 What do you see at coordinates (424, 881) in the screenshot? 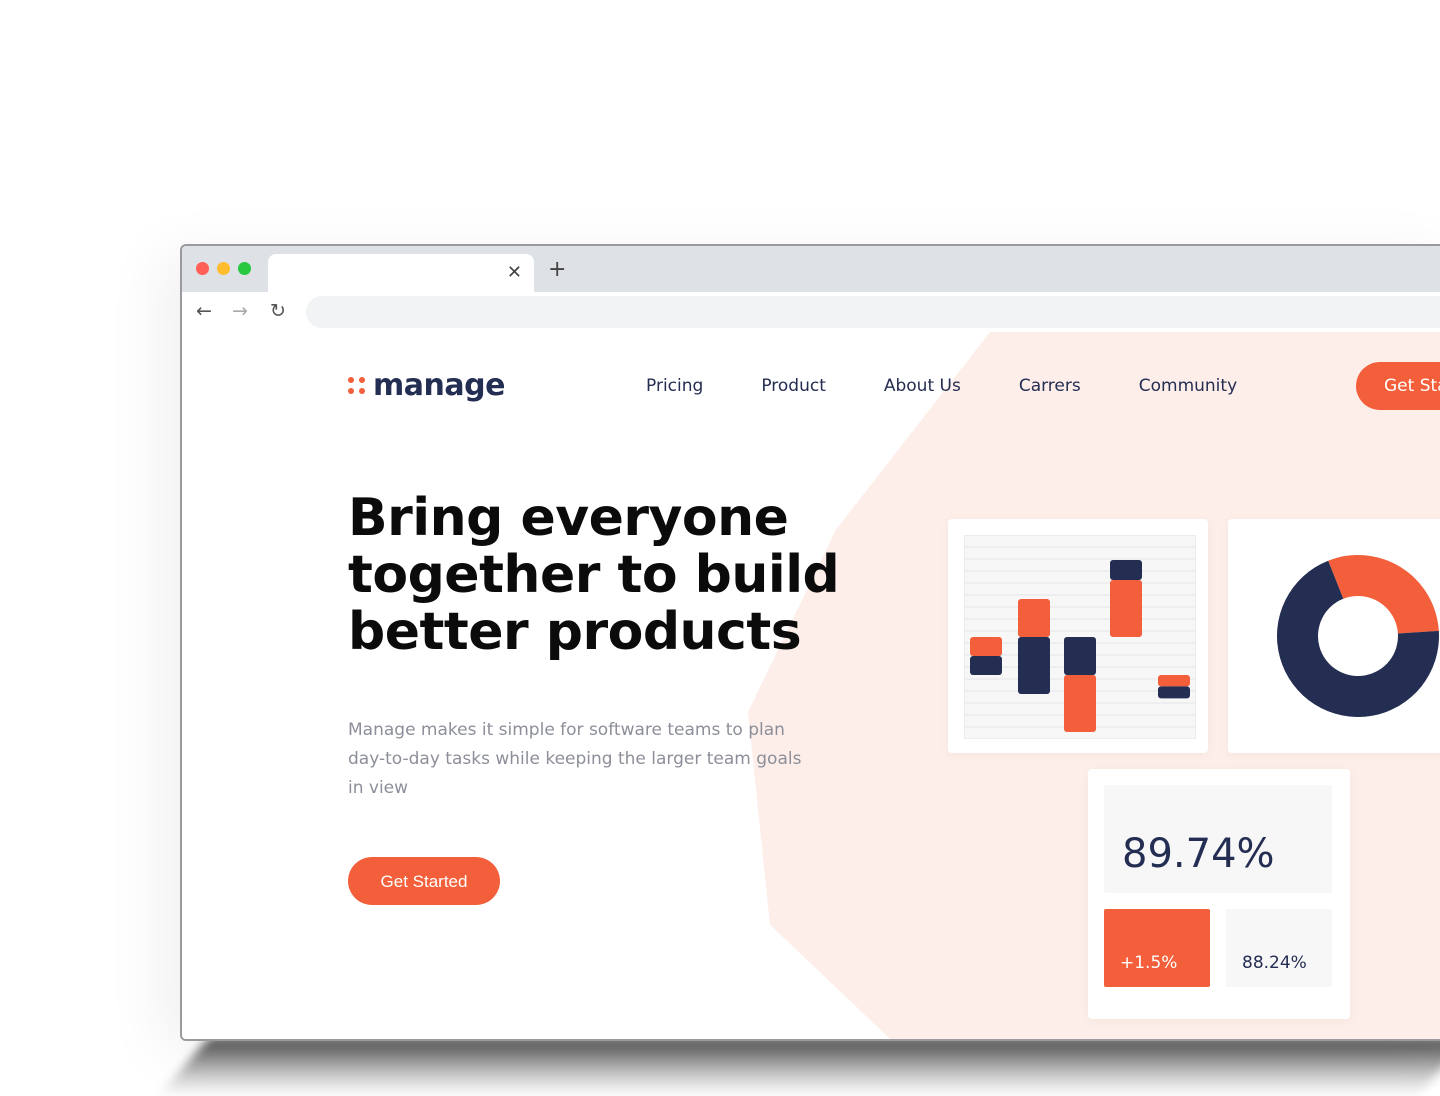
I see `hero-get-started-button: Get Started` at bounding box center [424, 881].